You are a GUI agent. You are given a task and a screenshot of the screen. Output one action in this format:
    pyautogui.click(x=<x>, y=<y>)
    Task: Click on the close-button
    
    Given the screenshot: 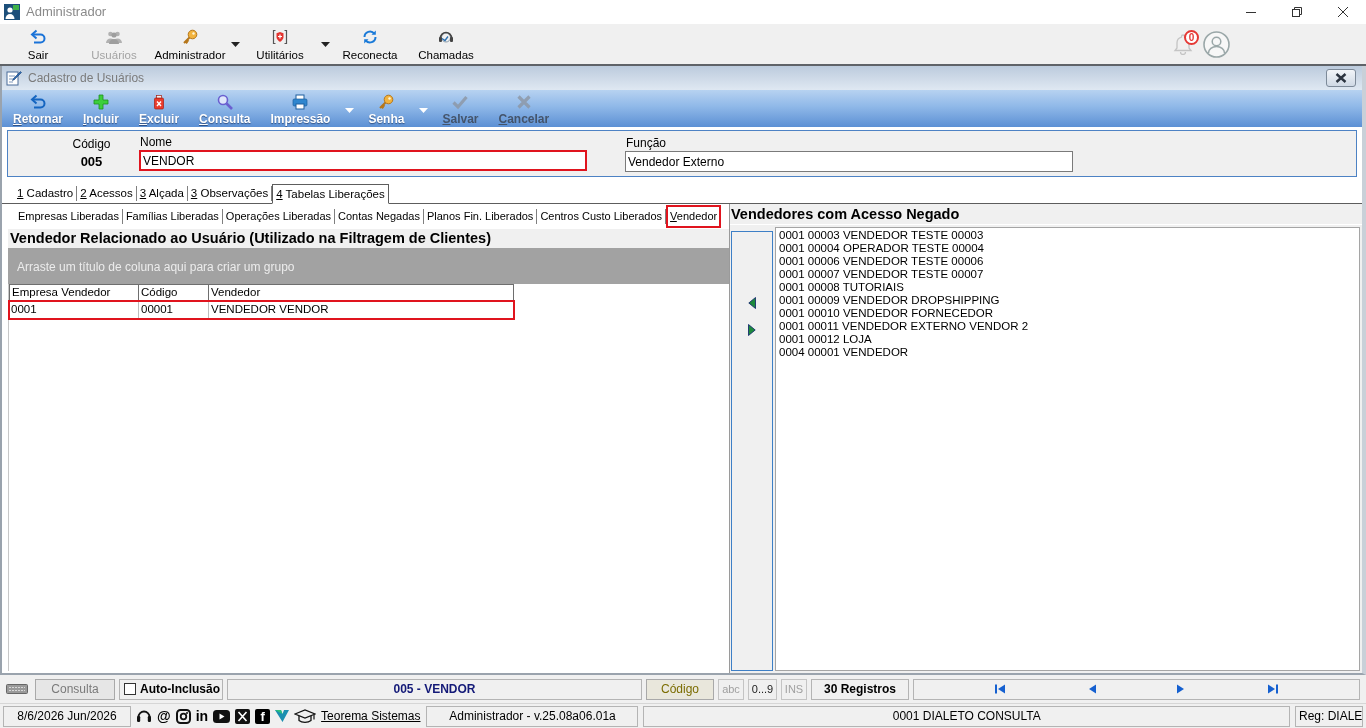 What is the action you would take?
    pyautogui.click(x=1341, y=78)
    